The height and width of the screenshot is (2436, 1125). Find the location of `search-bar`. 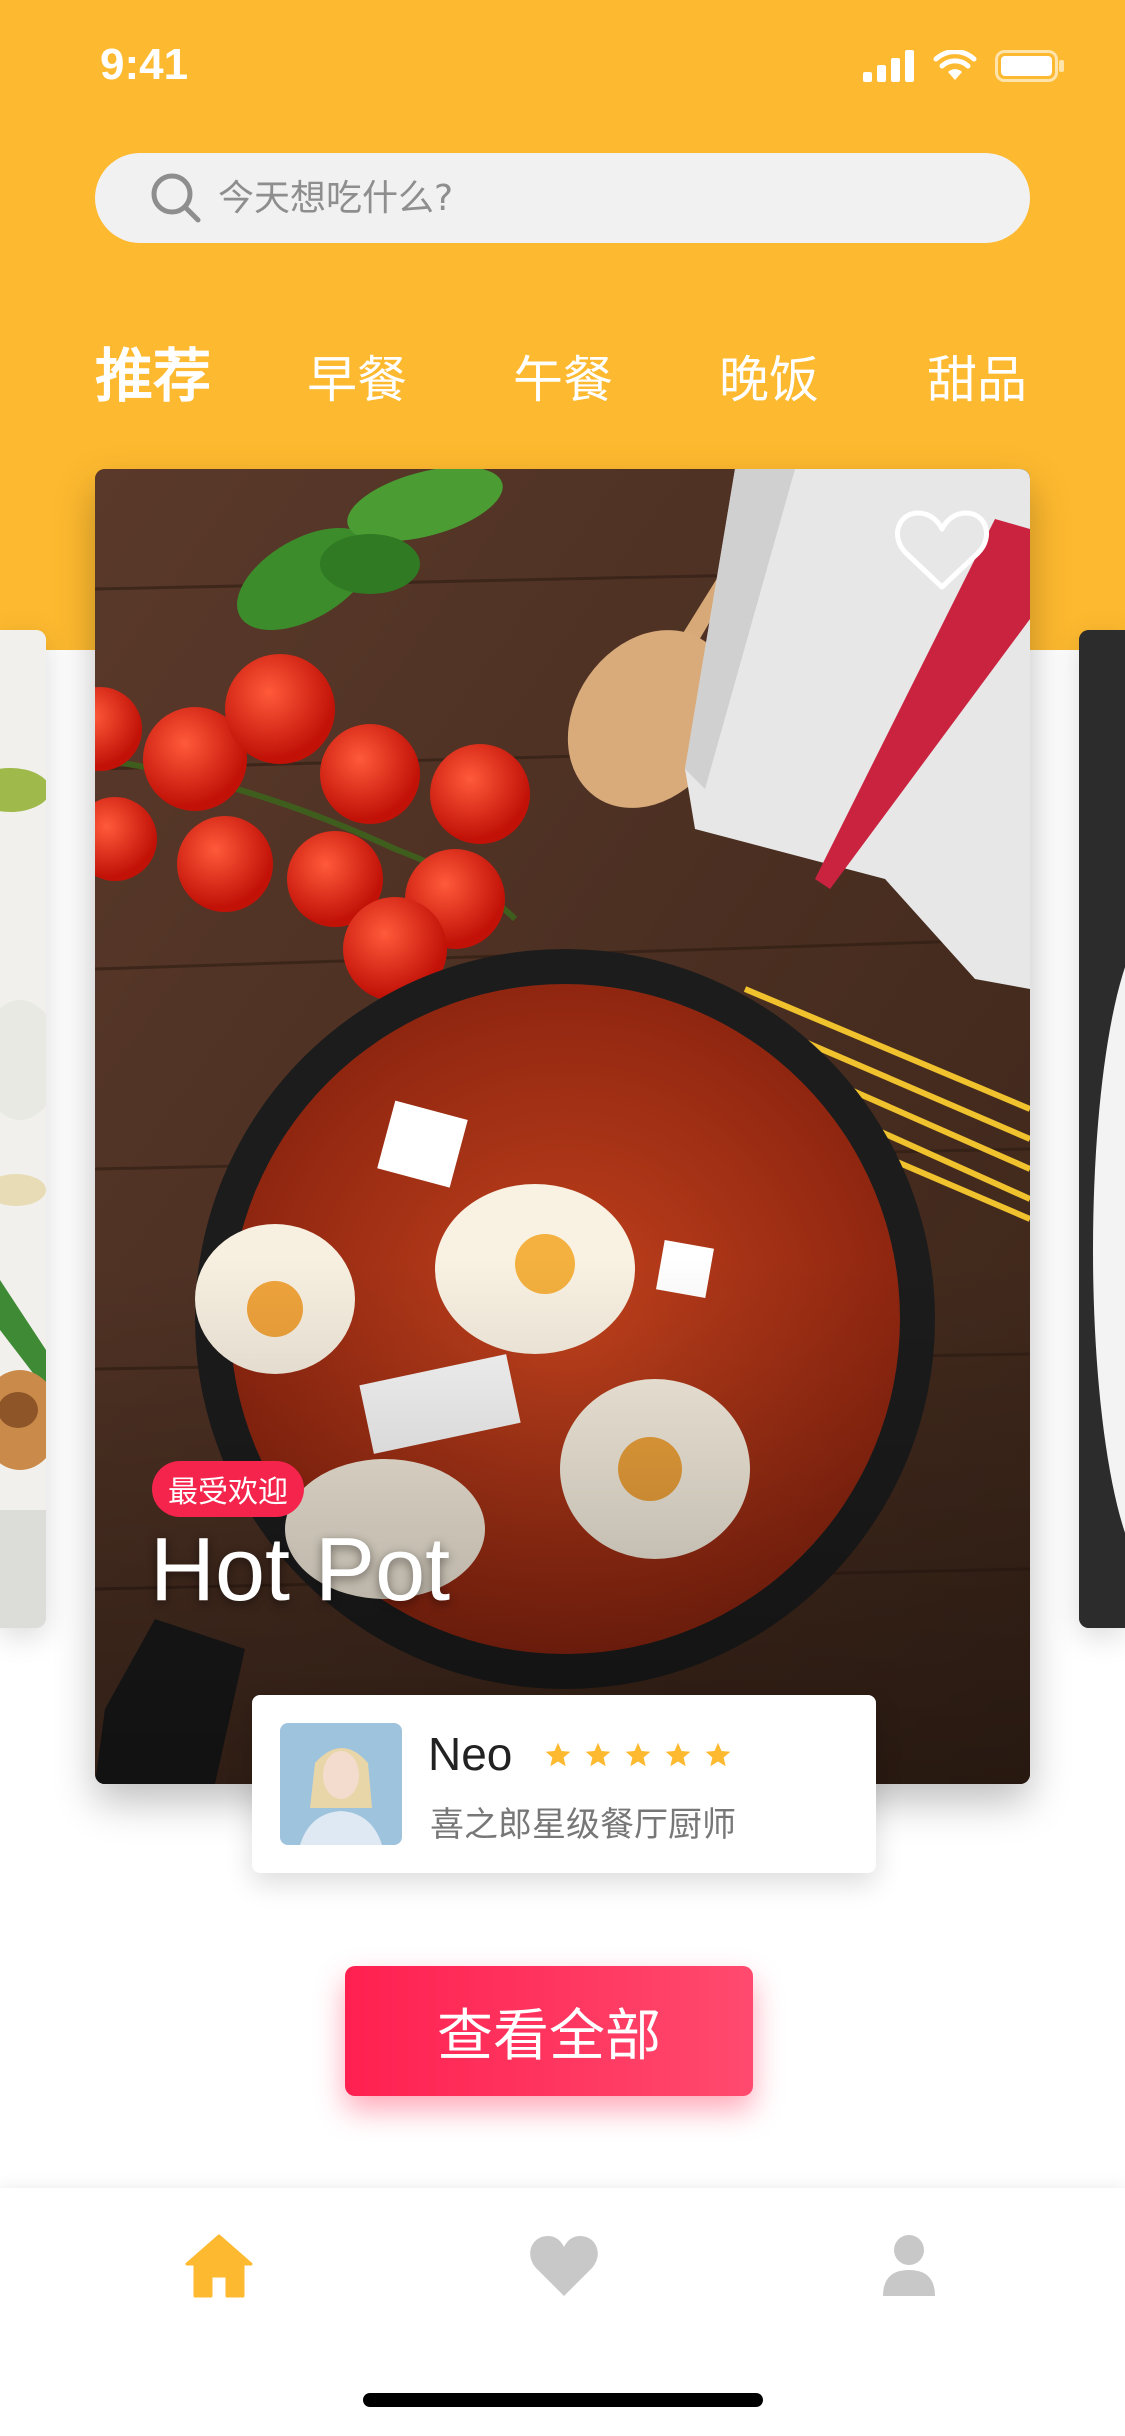

search-bar is located at coordinates (562, 198).